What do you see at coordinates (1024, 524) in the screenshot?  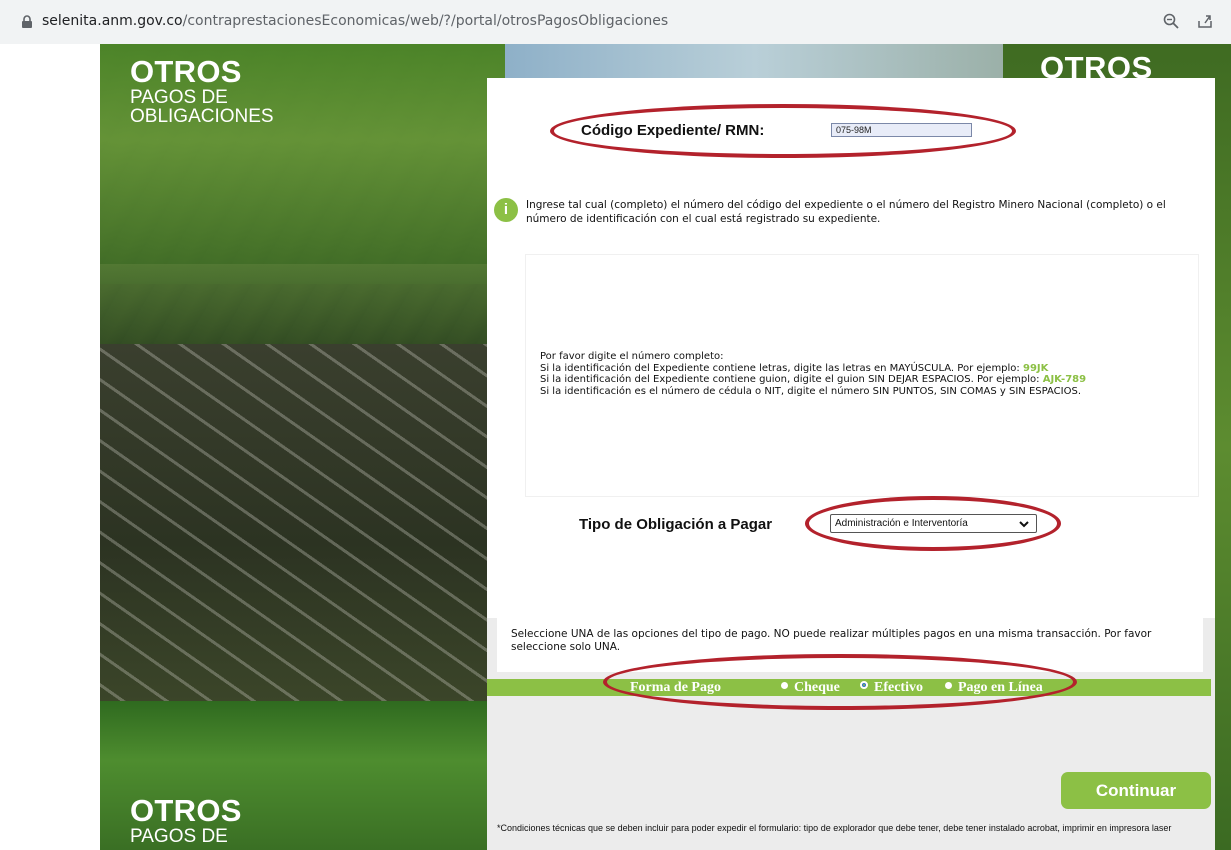 I see `chevron-down-icon` at bounding box center [1024, 524].